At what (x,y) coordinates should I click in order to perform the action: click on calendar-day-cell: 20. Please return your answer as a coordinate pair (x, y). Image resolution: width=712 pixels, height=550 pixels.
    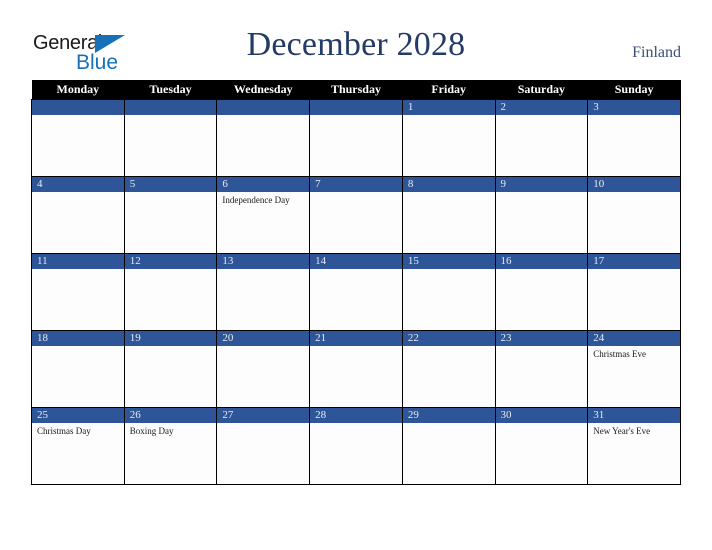
    Looking at the image, I should click on (263, 369).